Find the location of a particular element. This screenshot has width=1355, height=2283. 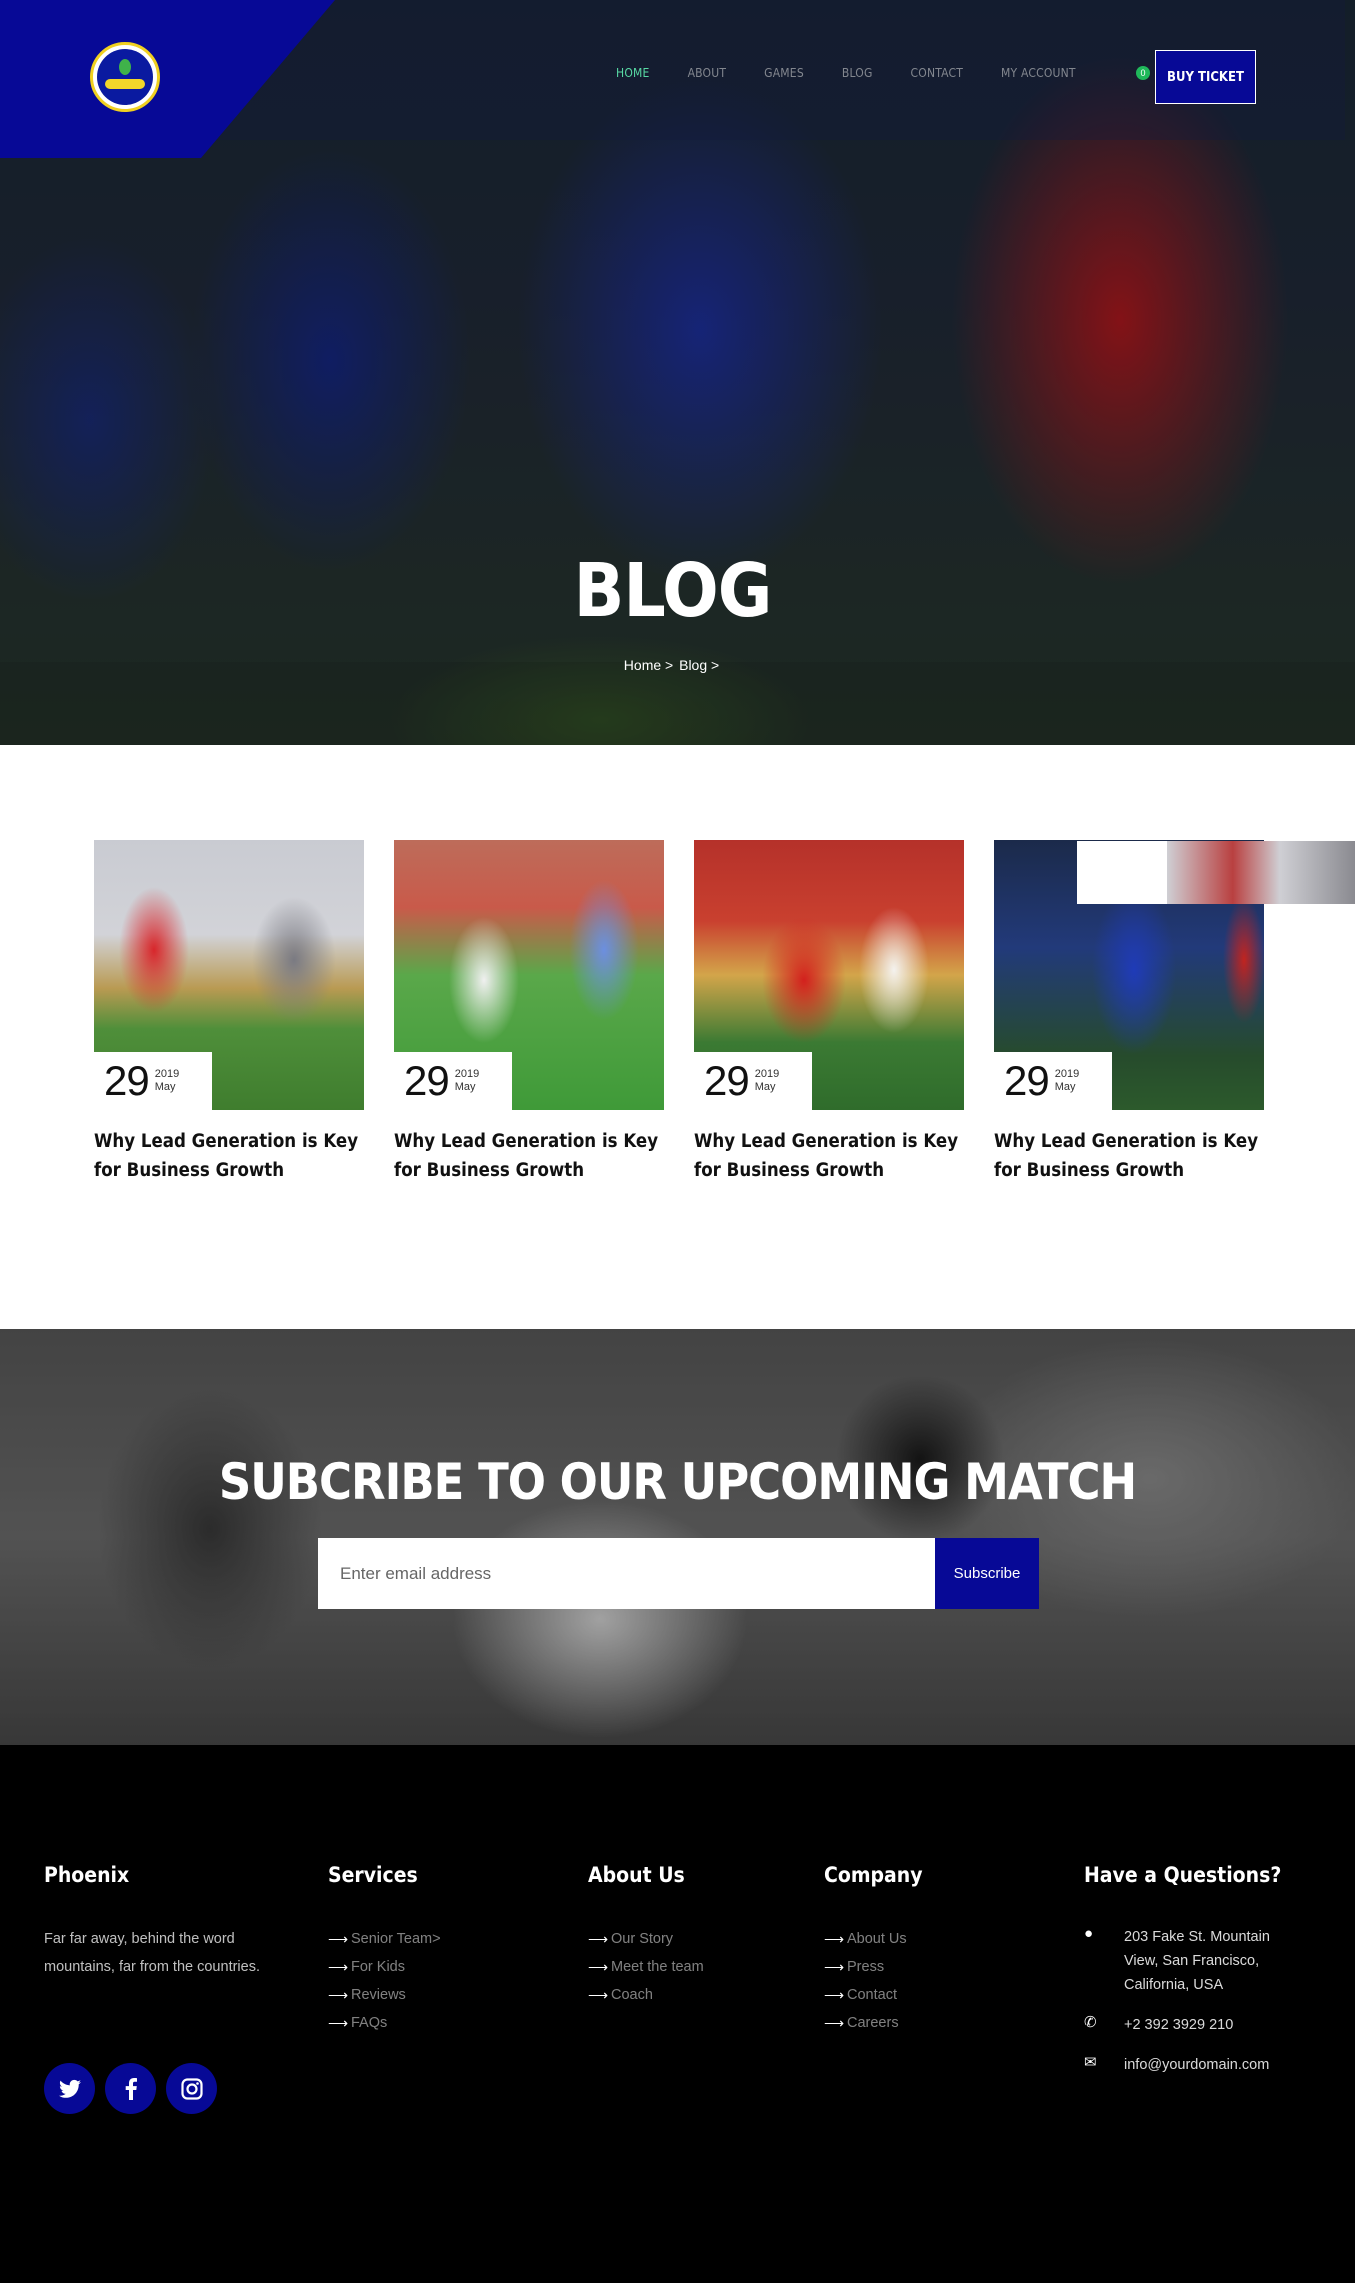

footer-link-label: Reviews is located at coordinates (378, 1995).